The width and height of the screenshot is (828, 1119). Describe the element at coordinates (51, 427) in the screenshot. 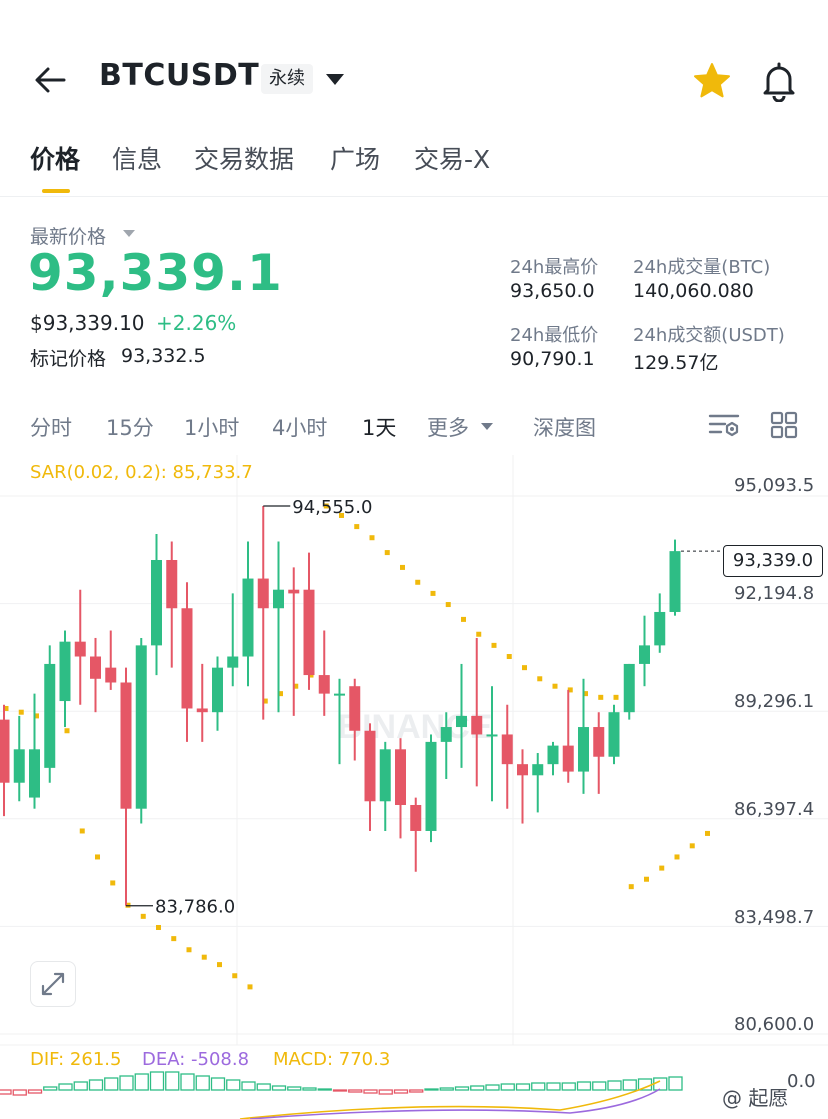

I see `interval-timeline: 分时` at that location.